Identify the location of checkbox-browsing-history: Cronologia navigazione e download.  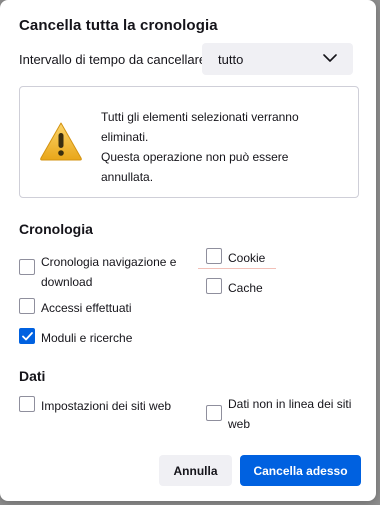
(104, 272).